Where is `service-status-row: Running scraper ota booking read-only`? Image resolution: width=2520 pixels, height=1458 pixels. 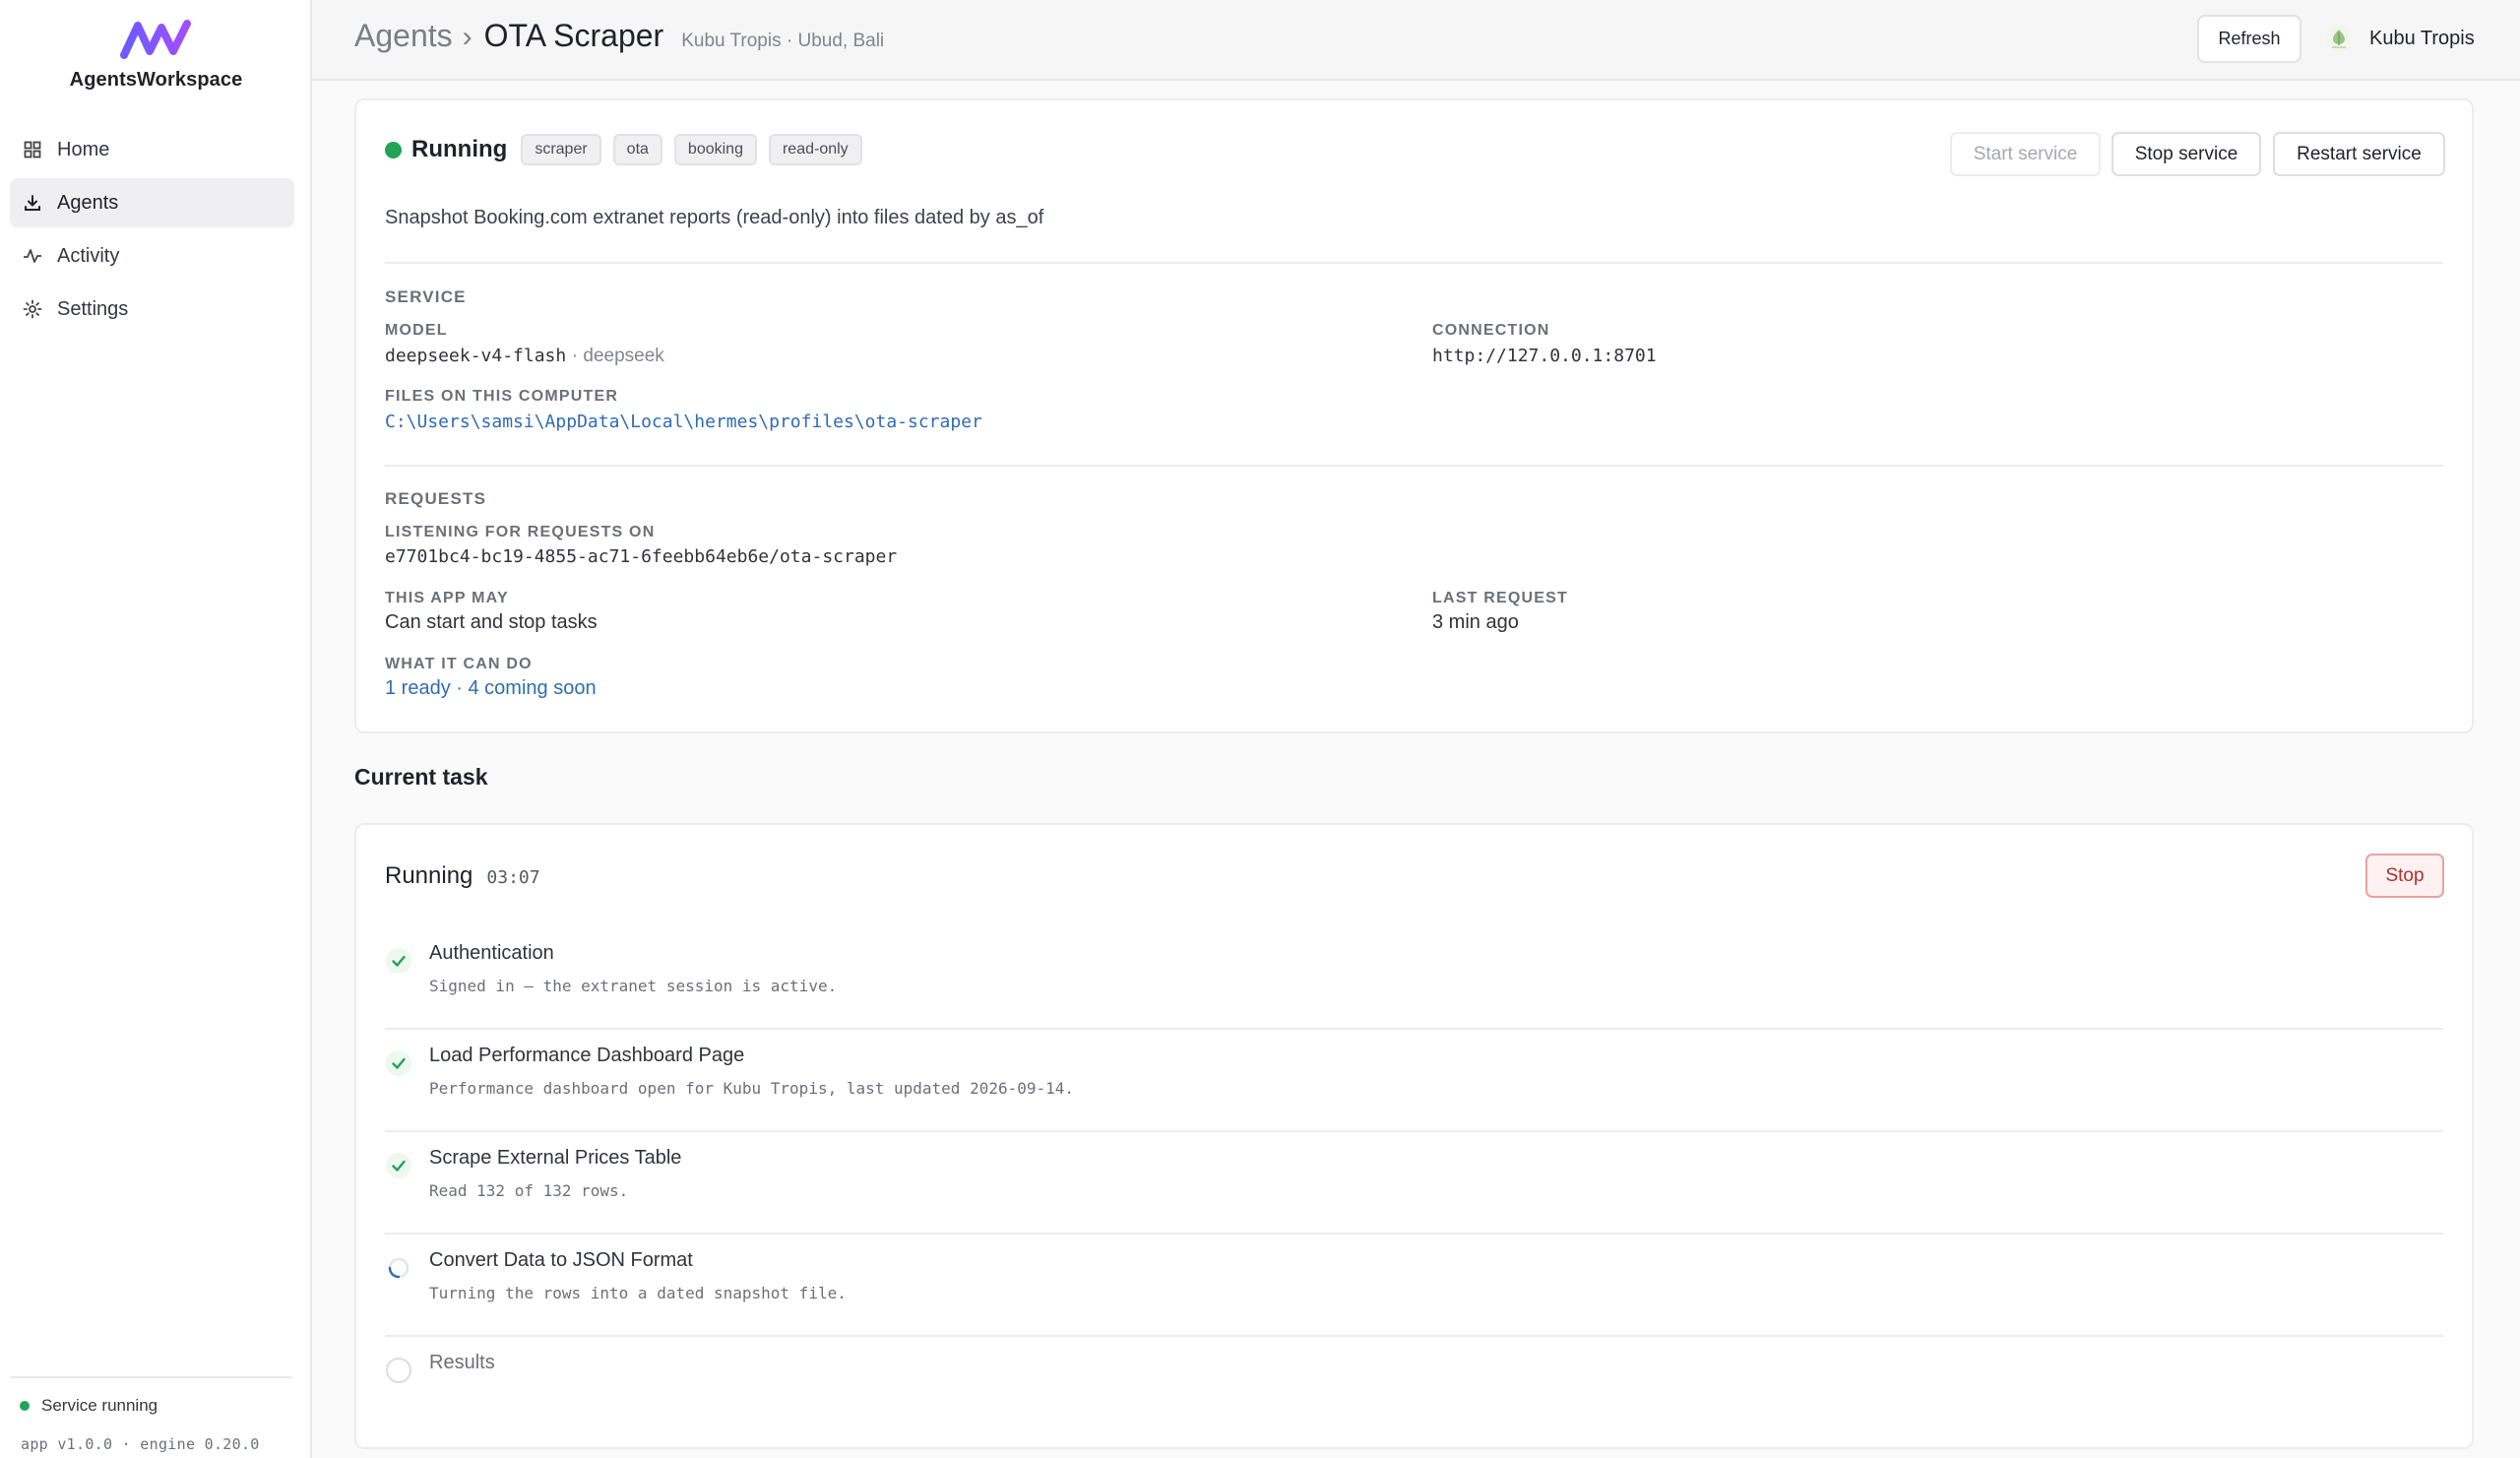
service-status-row: Running scraper ota booking read-only is located at coordinates (629, 149).